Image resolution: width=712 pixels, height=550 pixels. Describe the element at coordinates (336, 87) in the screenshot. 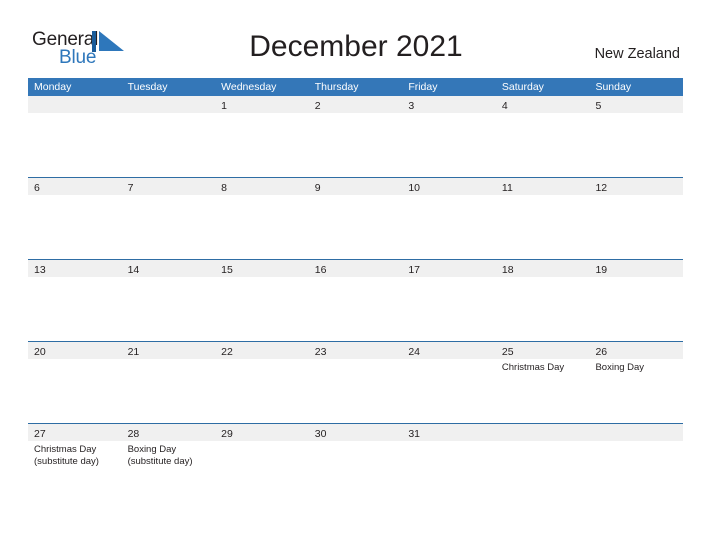

I see `weekday-header-thursday: Thursday` at that location.